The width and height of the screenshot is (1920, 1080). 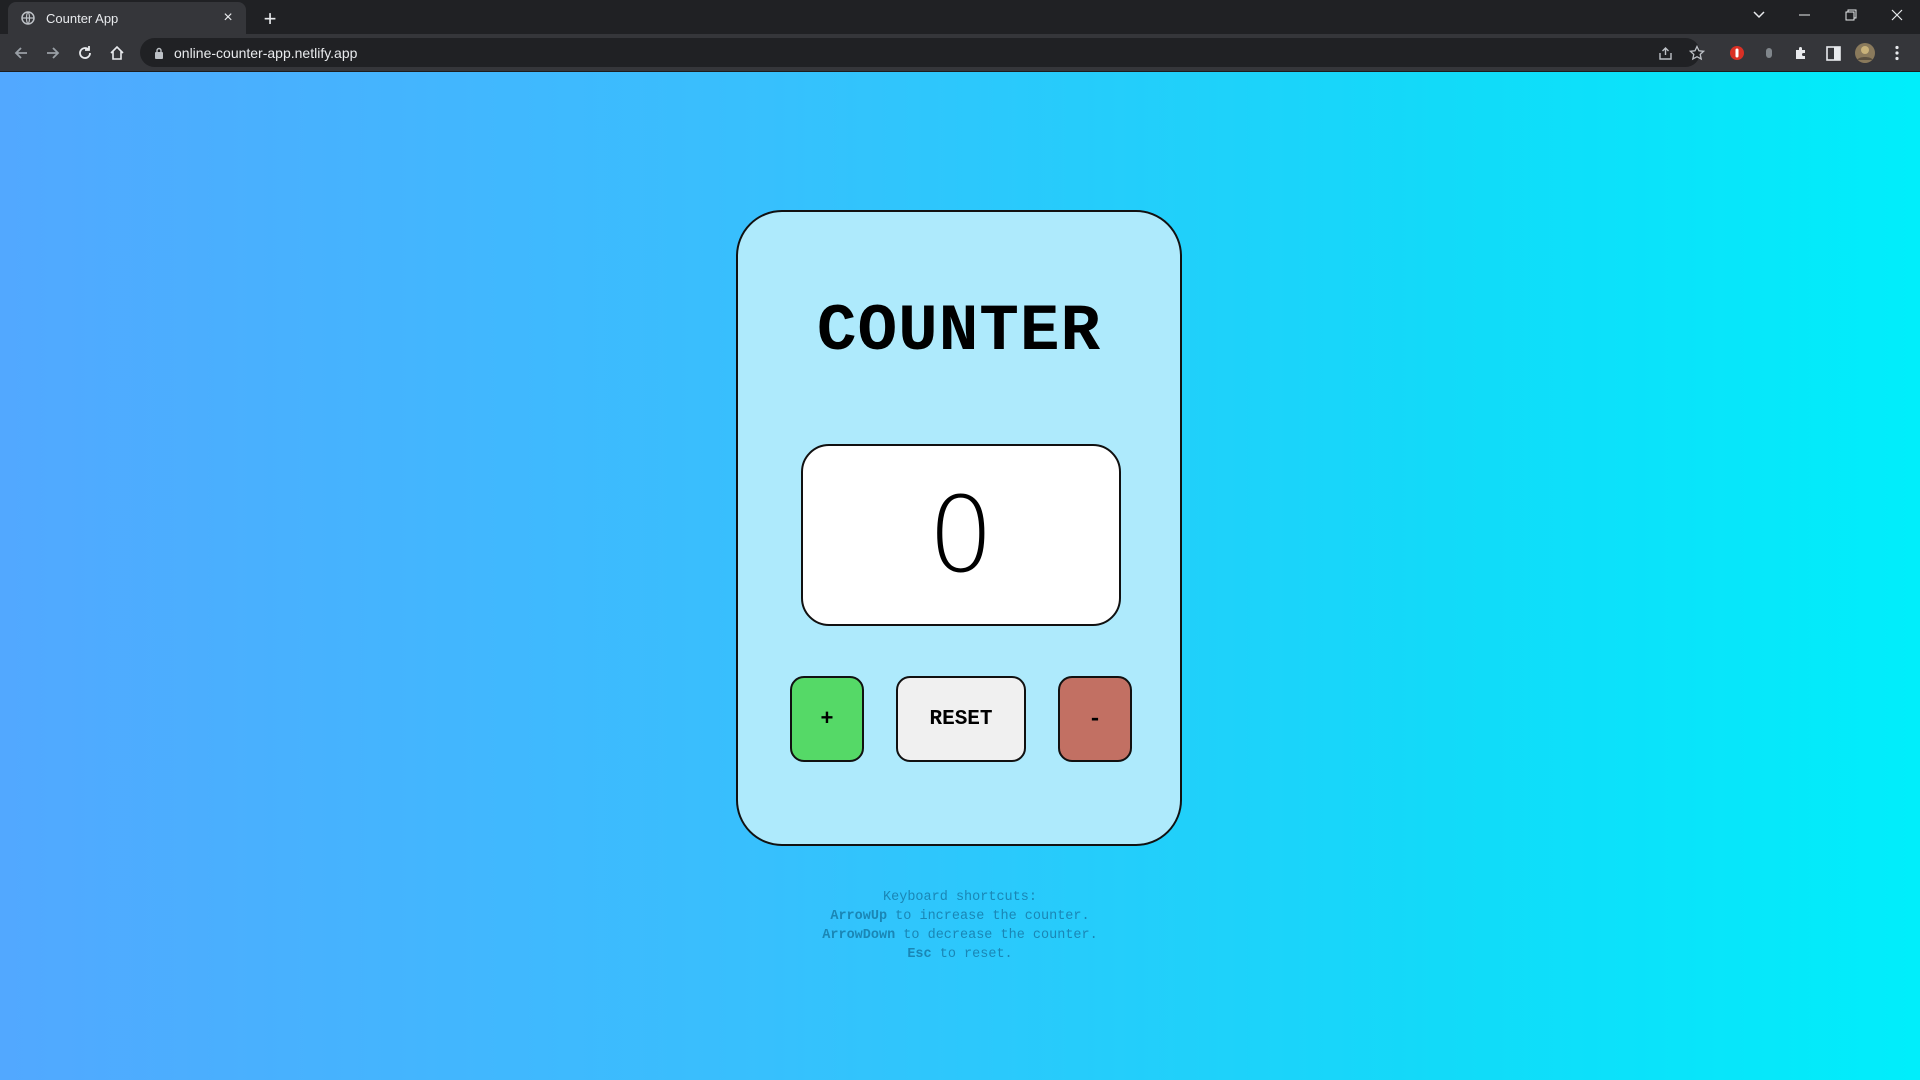 What do you see at coordinates (127, 18) in the screenshot?
I see `browser-tab: Counter App ×` at bounding box center [127, 18].